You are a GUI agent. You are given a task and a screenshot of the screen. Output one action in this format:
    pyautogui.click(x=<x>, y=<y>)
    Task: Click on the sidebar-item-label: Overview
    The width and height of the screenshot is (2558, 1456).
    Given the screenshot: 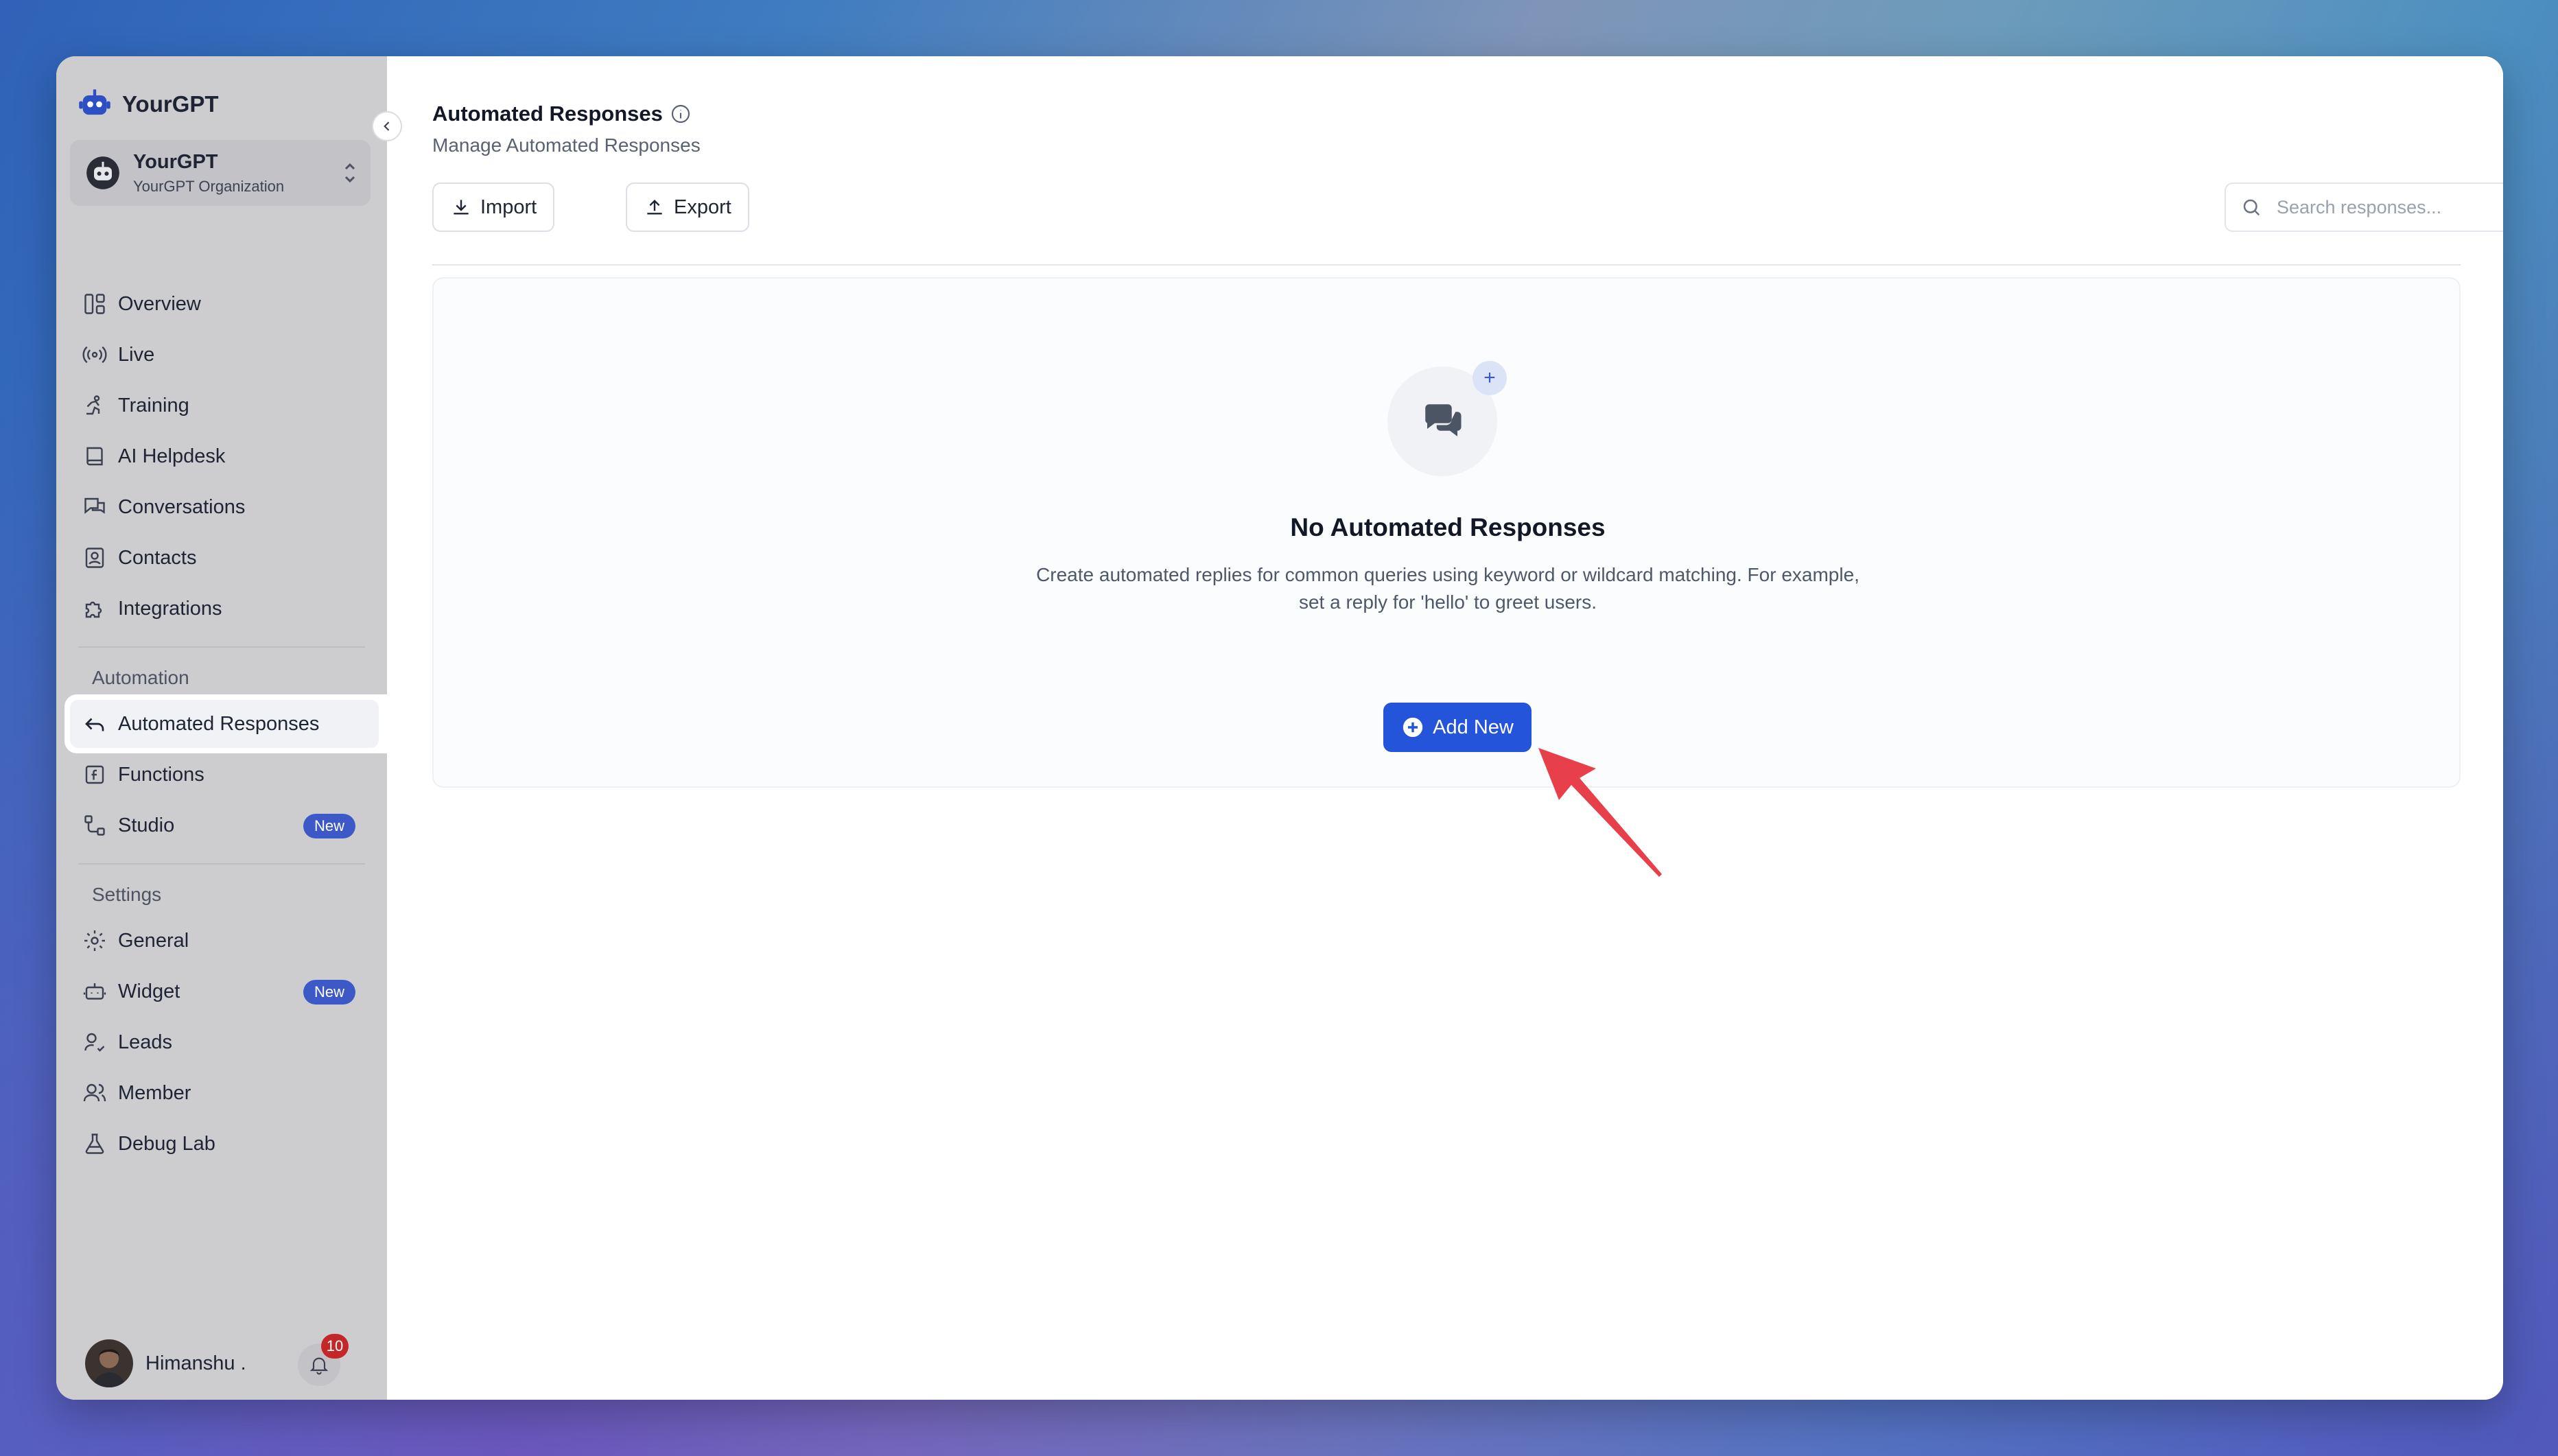 What is the action you would take?
    pyautogui.click(x=159, y=303)
    